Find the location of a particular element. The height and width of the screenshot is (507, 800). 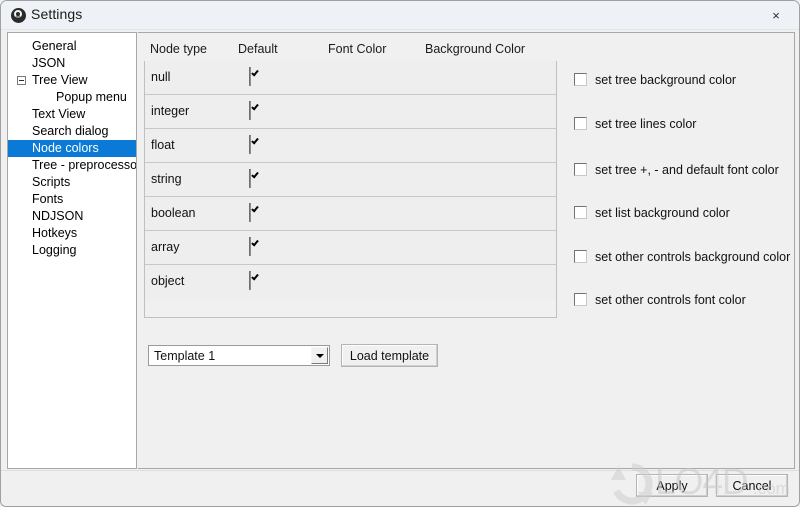

option-label: set tree +, - and default font color is located at coordinates (687, 170).